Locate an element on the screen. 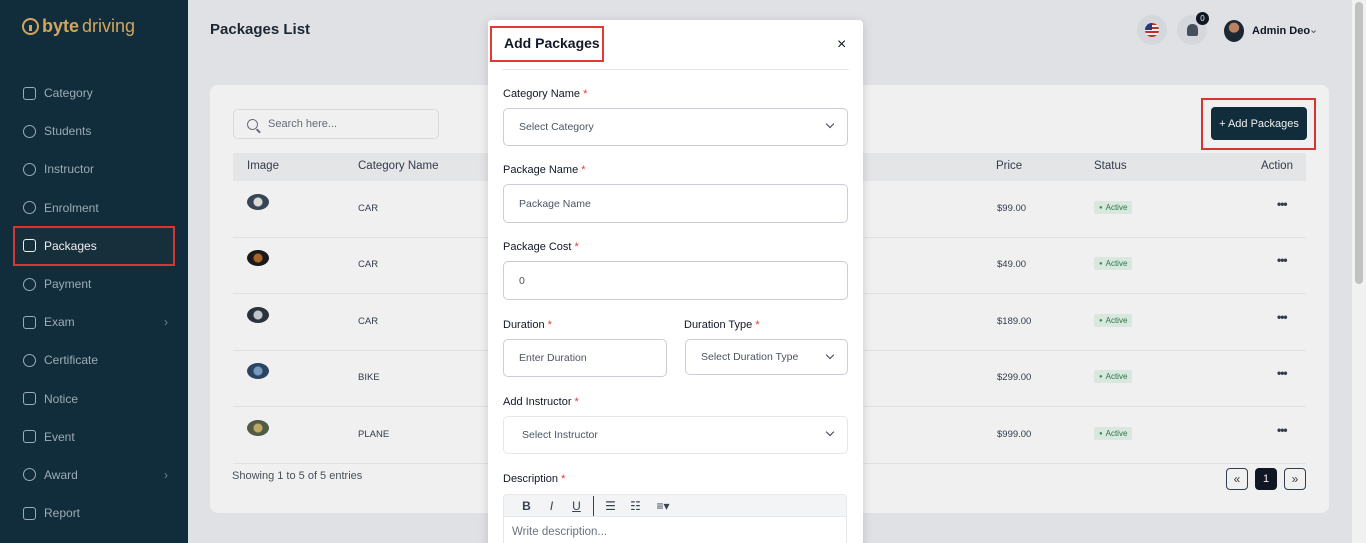  modal-title-highlight: Add Packages is located at coordinates (547, 44).